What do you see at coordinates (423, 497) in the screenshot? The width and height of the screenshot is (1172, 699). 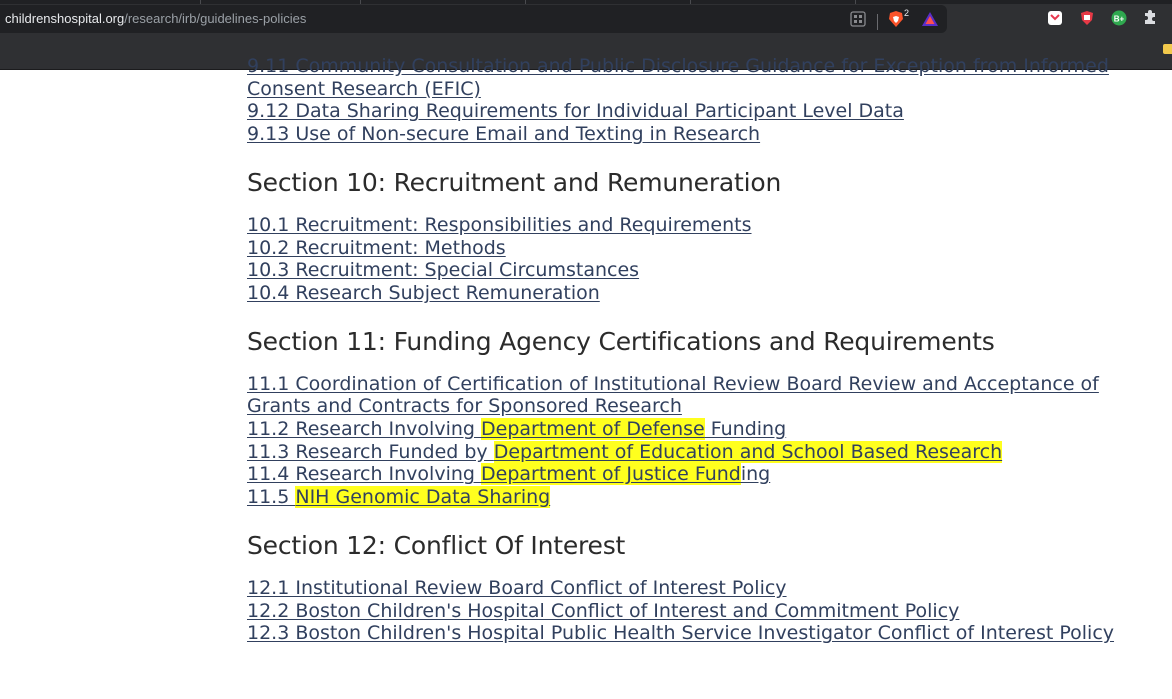 I see `highlight-11-5: NIH Genomic Data Sharing` at bounding box center [423, 497].